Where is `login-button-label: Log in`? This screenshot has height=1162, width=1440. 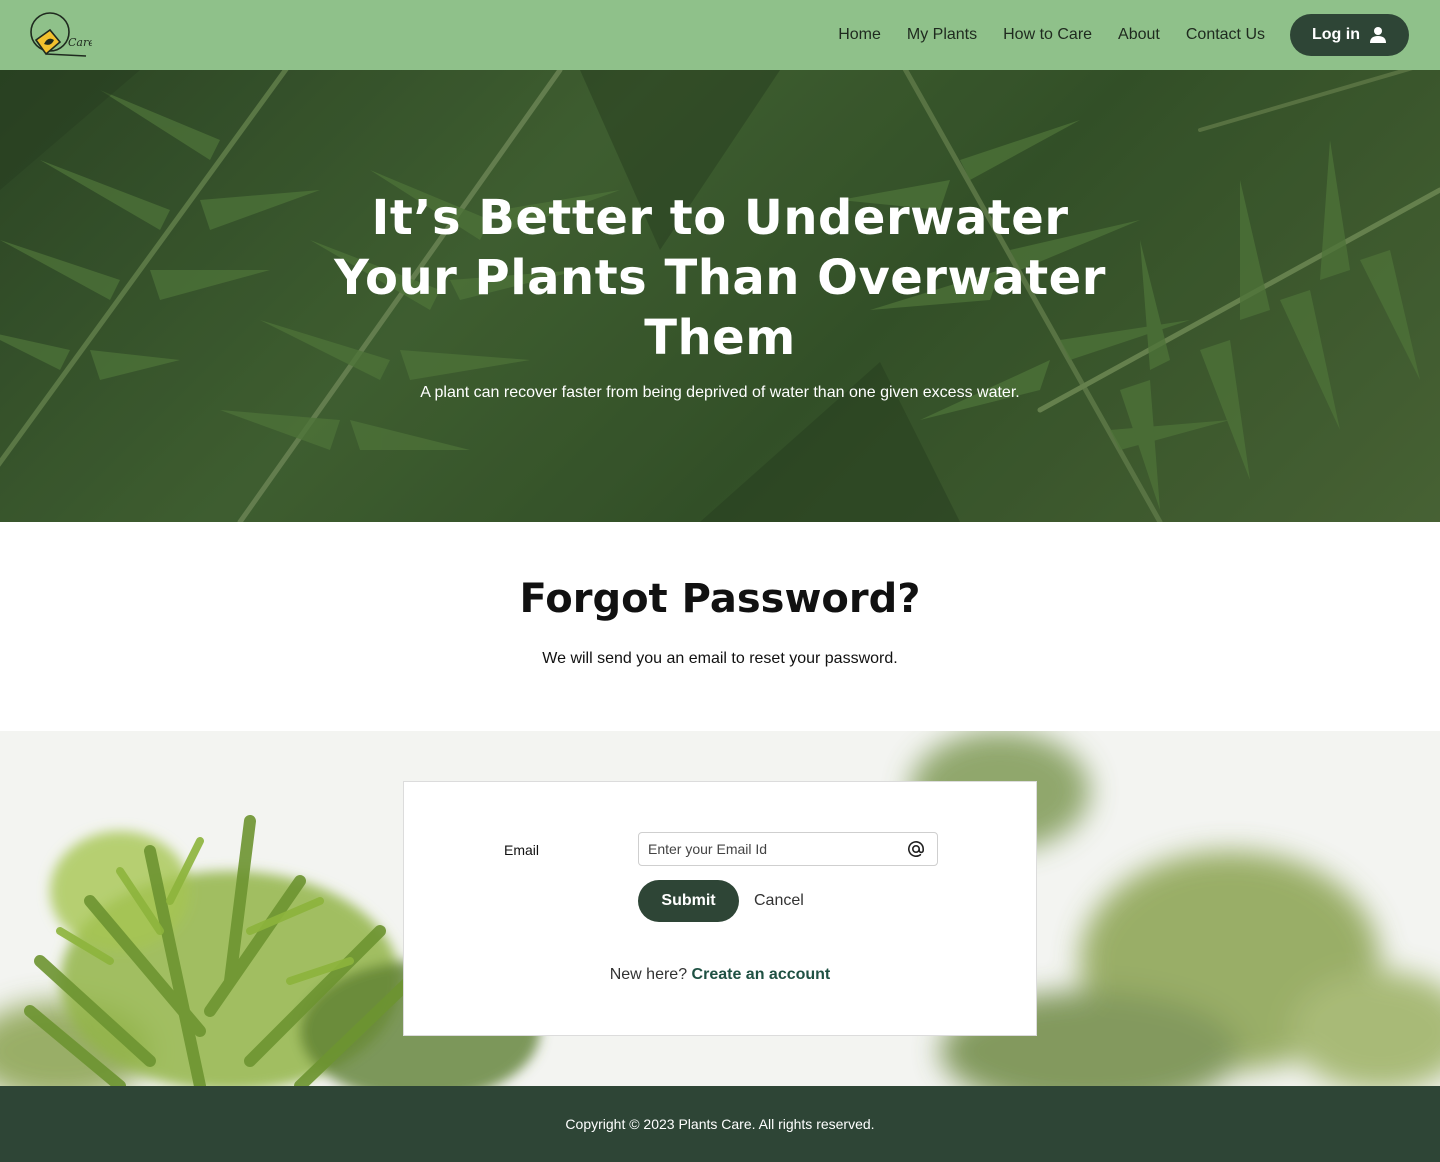 login-button-label: Log in is located at coordinates (1336, 34).